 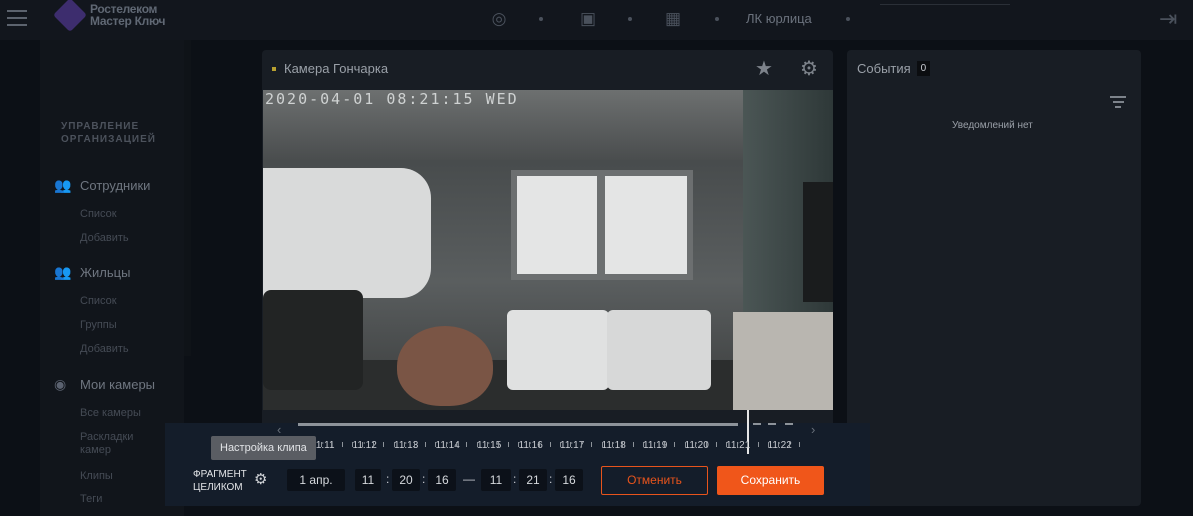 What do you see at coordinates (779, 18) in the screenshot?
I see `account-link: ЛК юрлица` at bounding box center [779, 18].